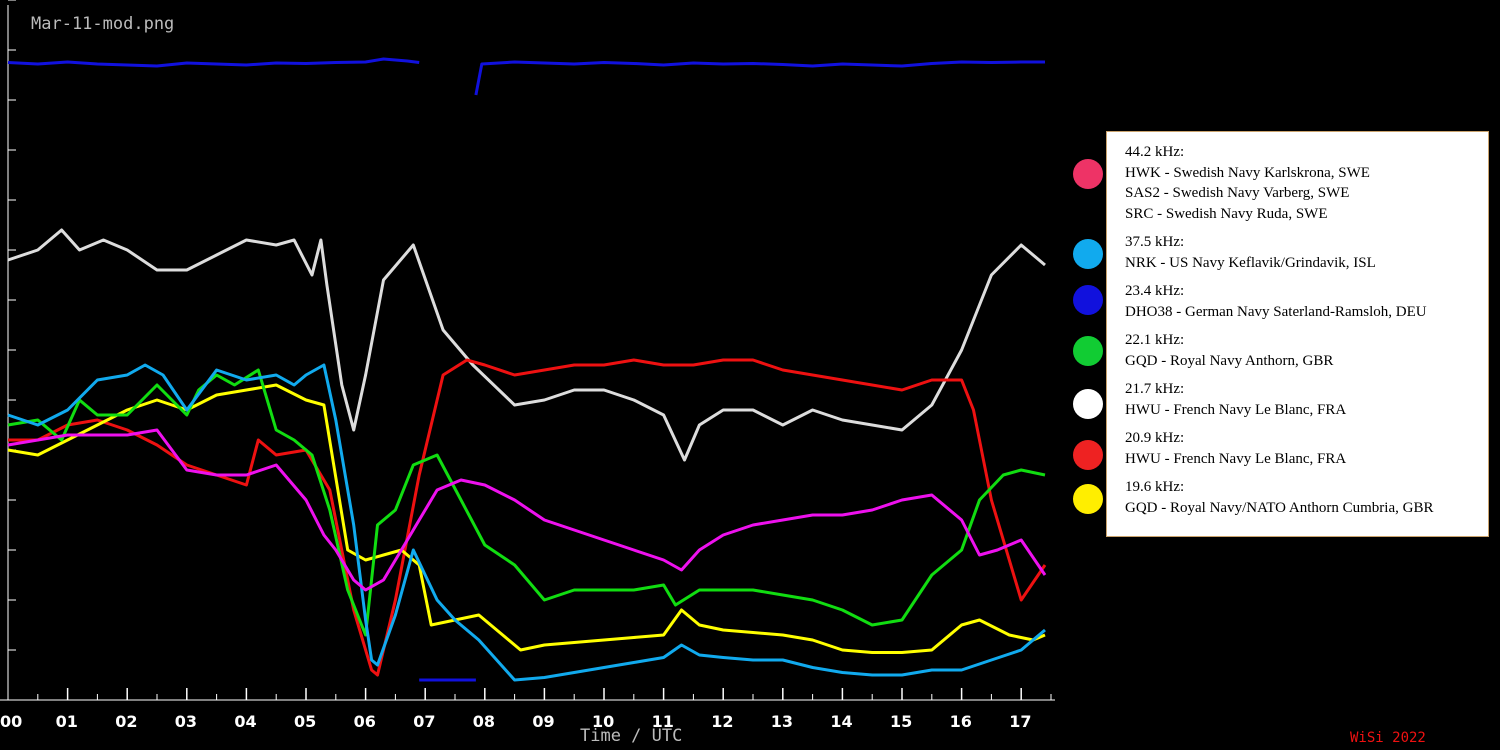  Describe the element at coordinates (901, 721) in the screenshot. I see `x-tick-label: 15` at that location.